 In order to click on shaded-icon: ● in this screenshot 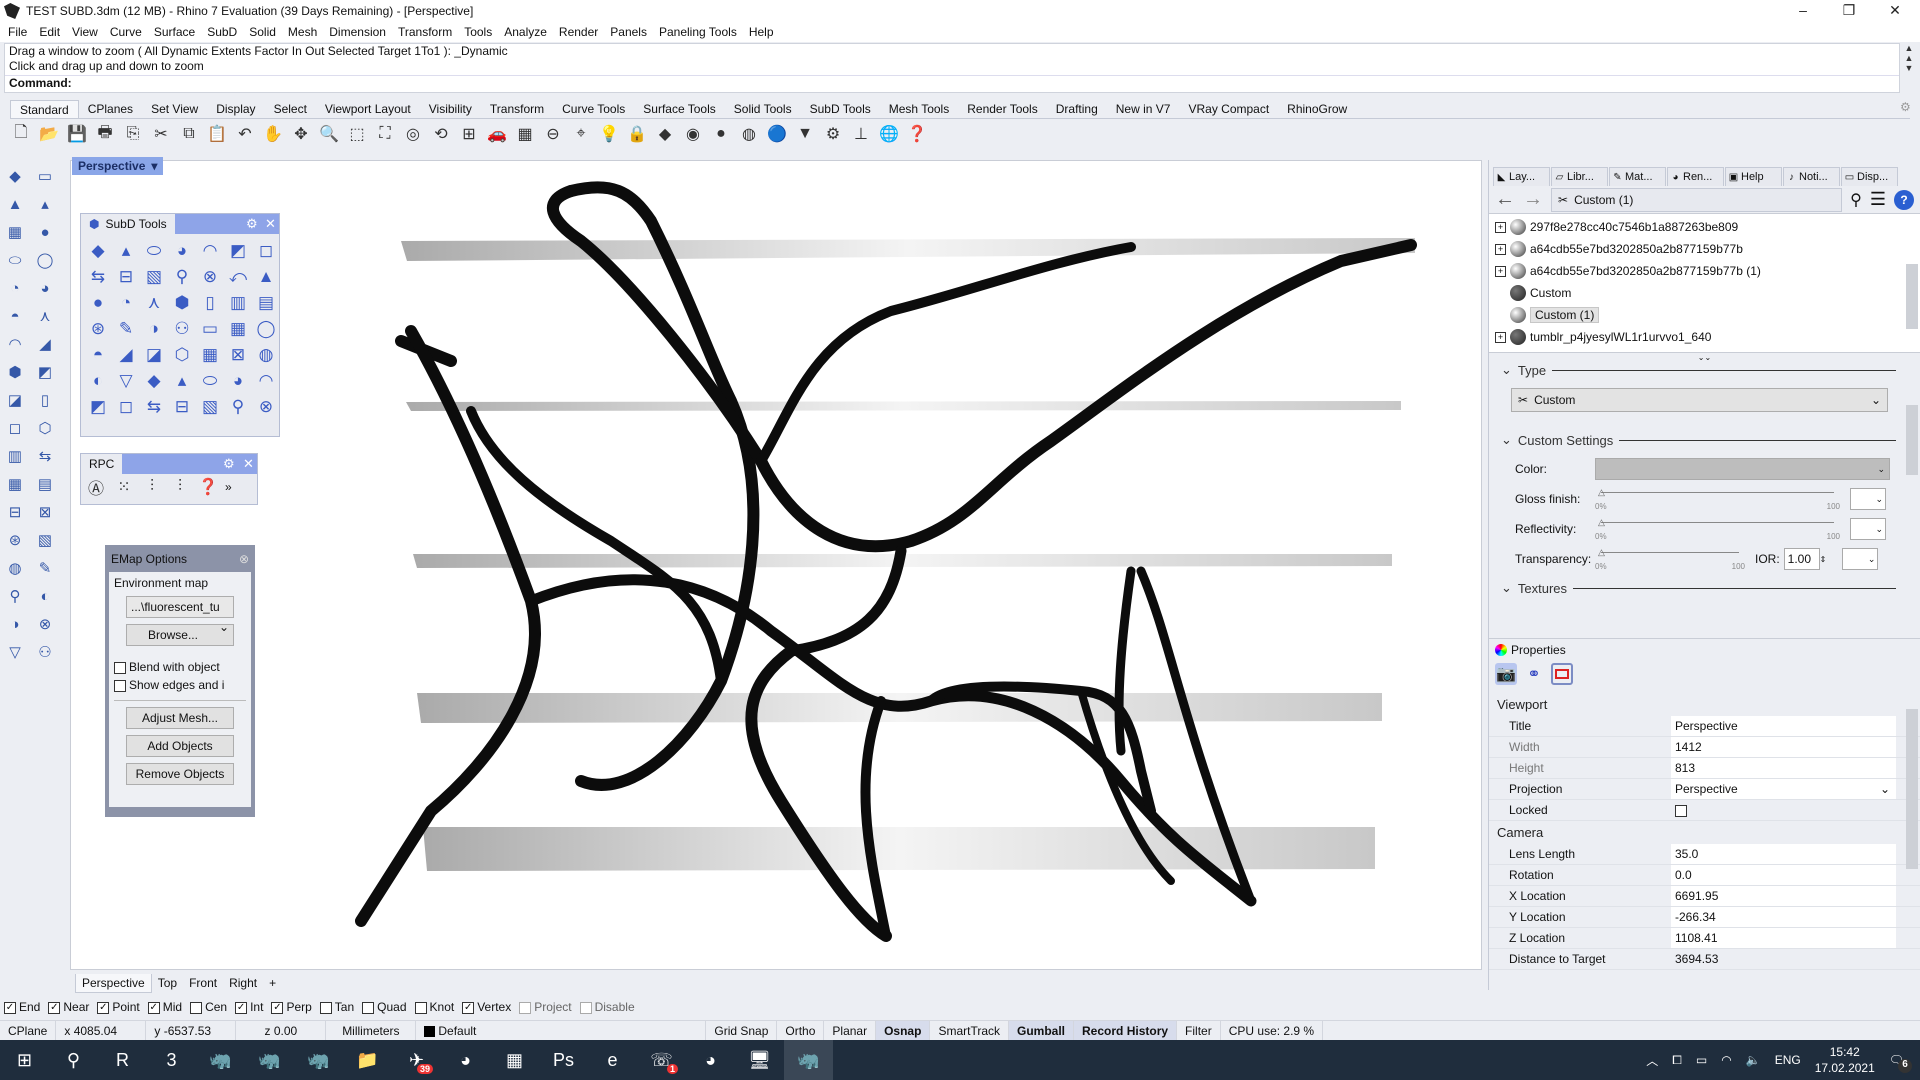, I will do `click(721, 134)`.